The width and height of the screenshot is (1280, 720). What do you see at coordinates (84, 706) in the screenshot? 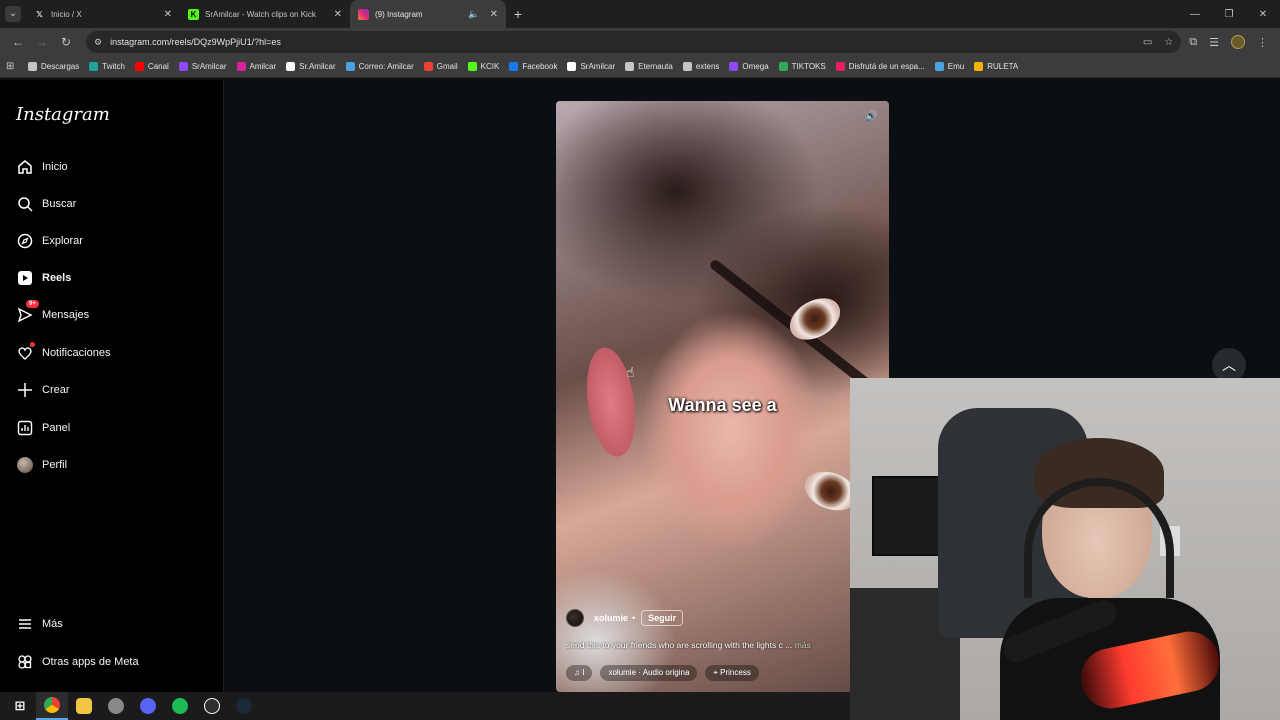
I see `taskbar-file-explorer` at bounding box center [84, 706].